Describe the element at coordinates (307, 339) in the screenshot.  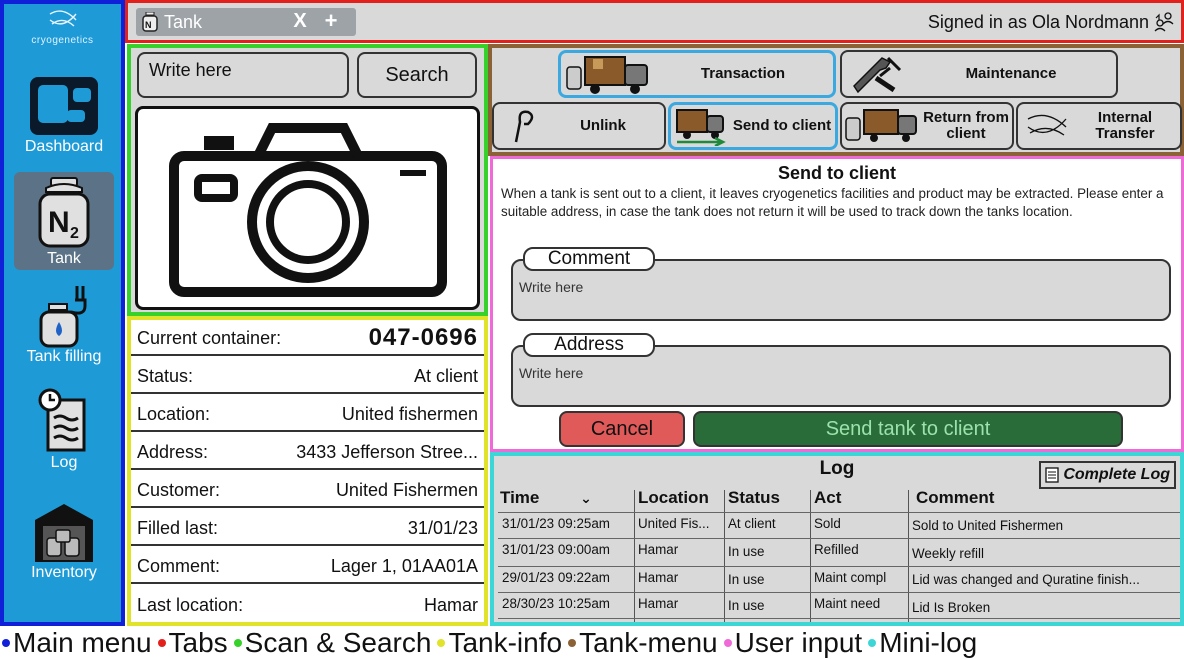
I see `info-row-container: Current container: 047-0696` at that location.